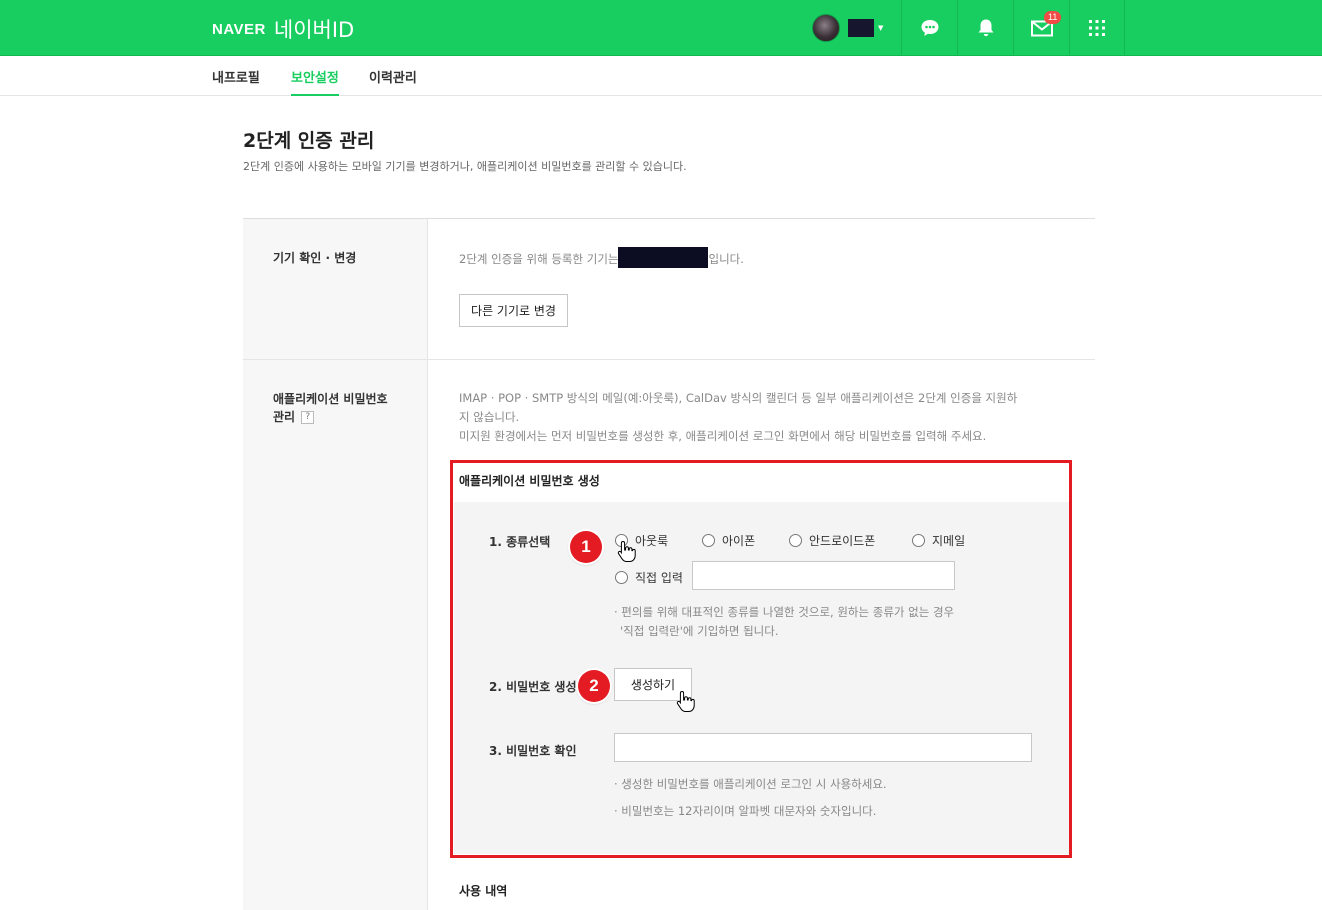 This screenshot has width=1322, height=910. I want to click on talk-button, so click(929, 28).